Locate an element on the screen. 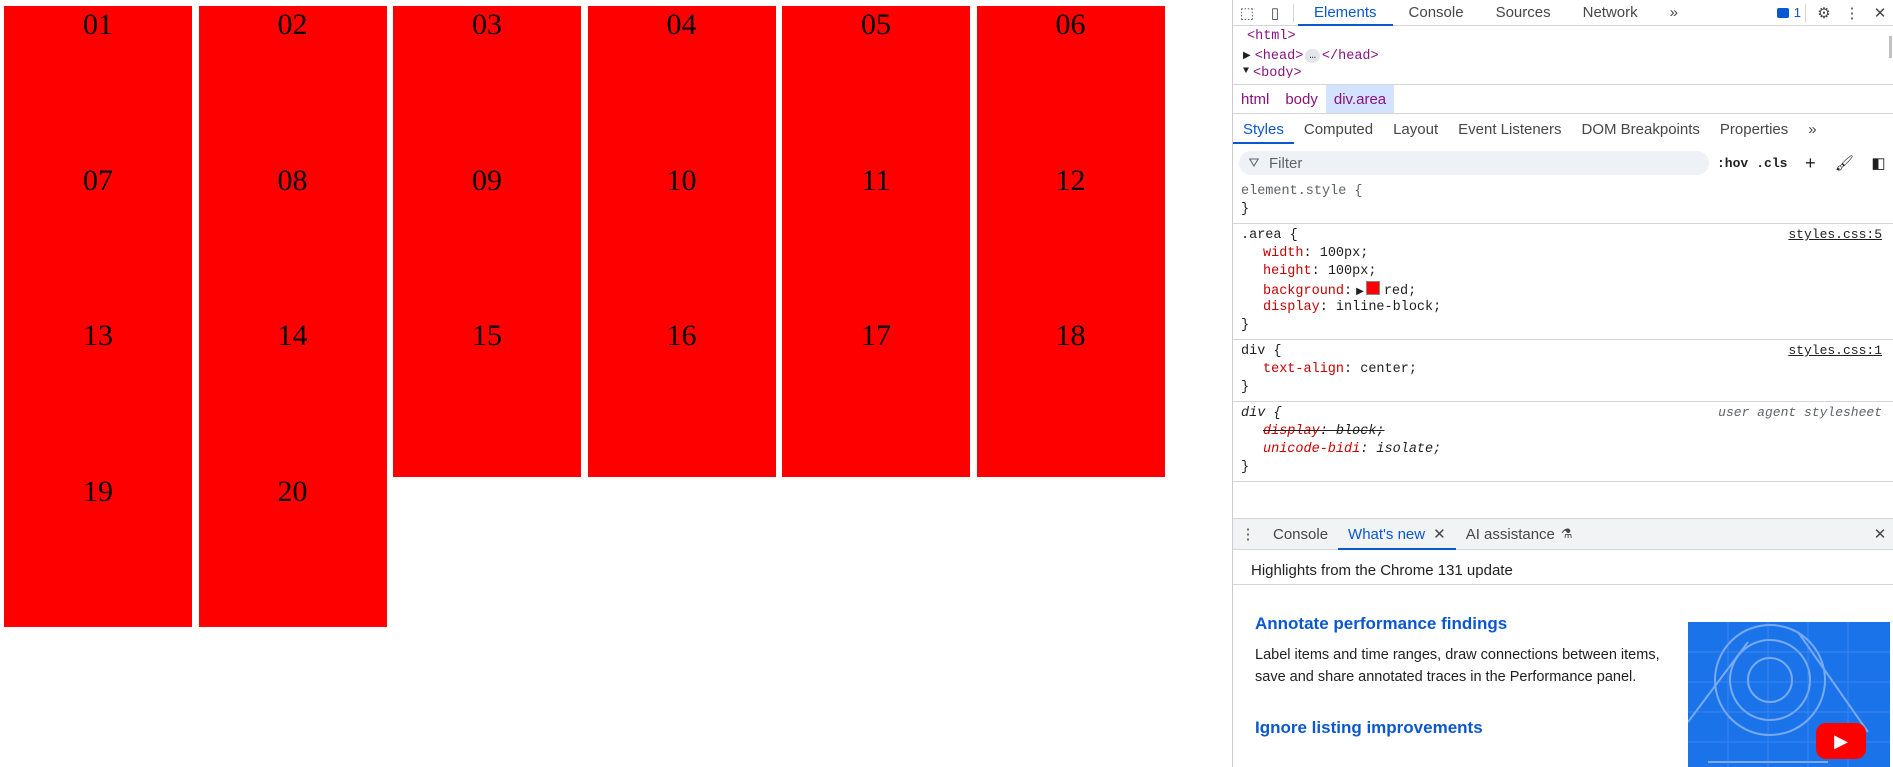  drawer-tab-label: AI assistance is located at coordinates (1510, 534).